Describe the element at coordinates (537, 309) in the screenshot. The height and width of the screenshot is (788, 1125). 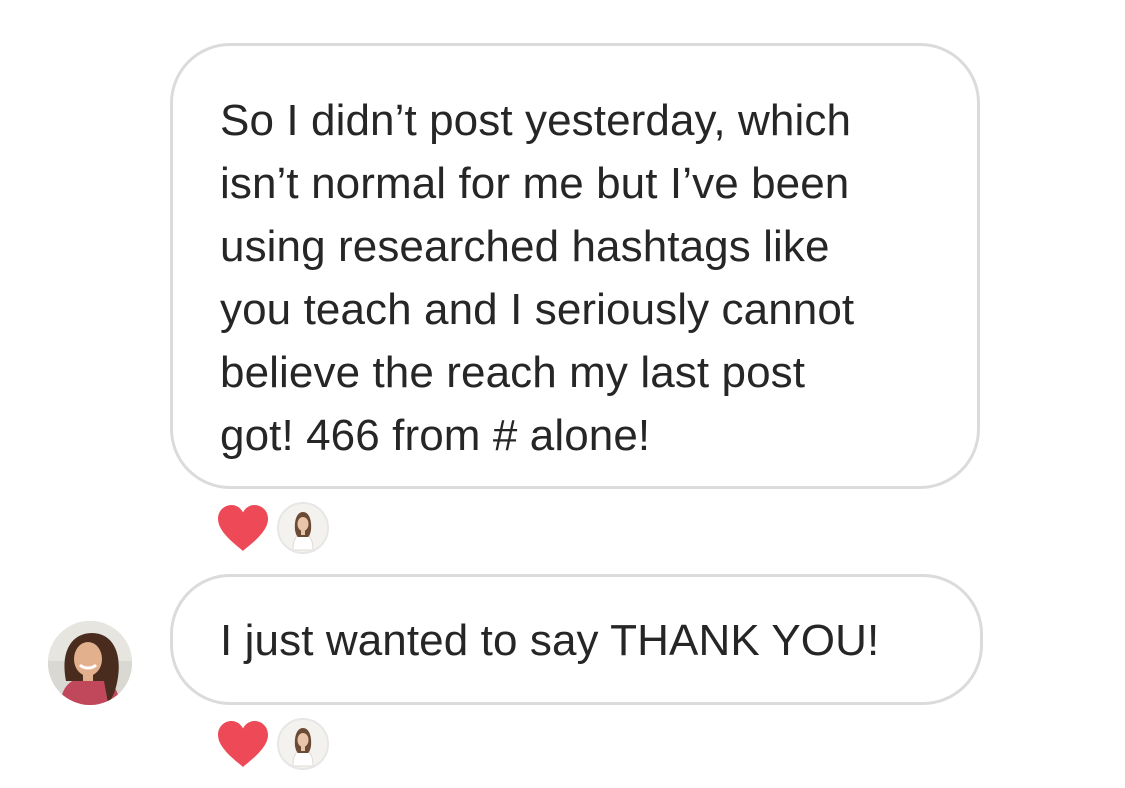
I see `message-text-line: you teach and I seriously cannot` at that location.